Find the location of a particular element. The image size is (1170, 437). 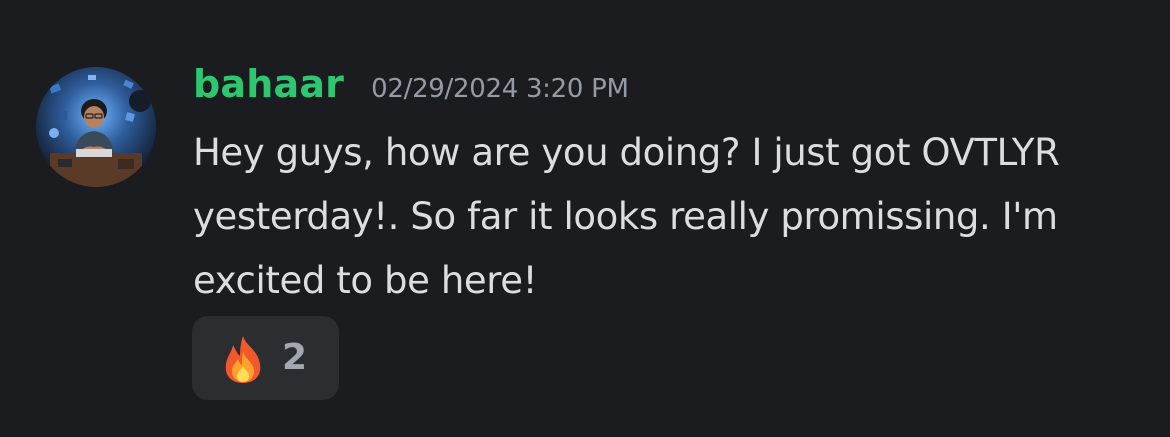

reaction-button: 2 is located at coordinates (265, 358).